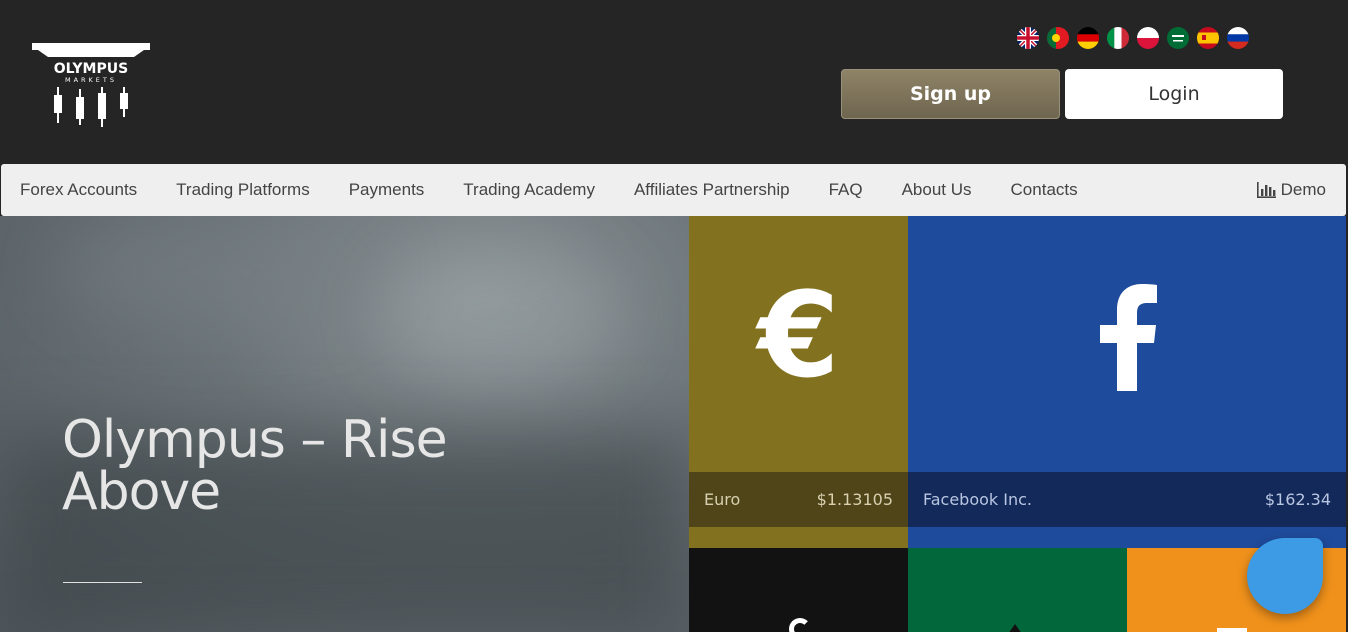 Image resolution: width=1348 pixels, height=632 pixels. Describe the element at coordinates (220, 271) in the screenshot. I see `hero-background-blur` at that location.